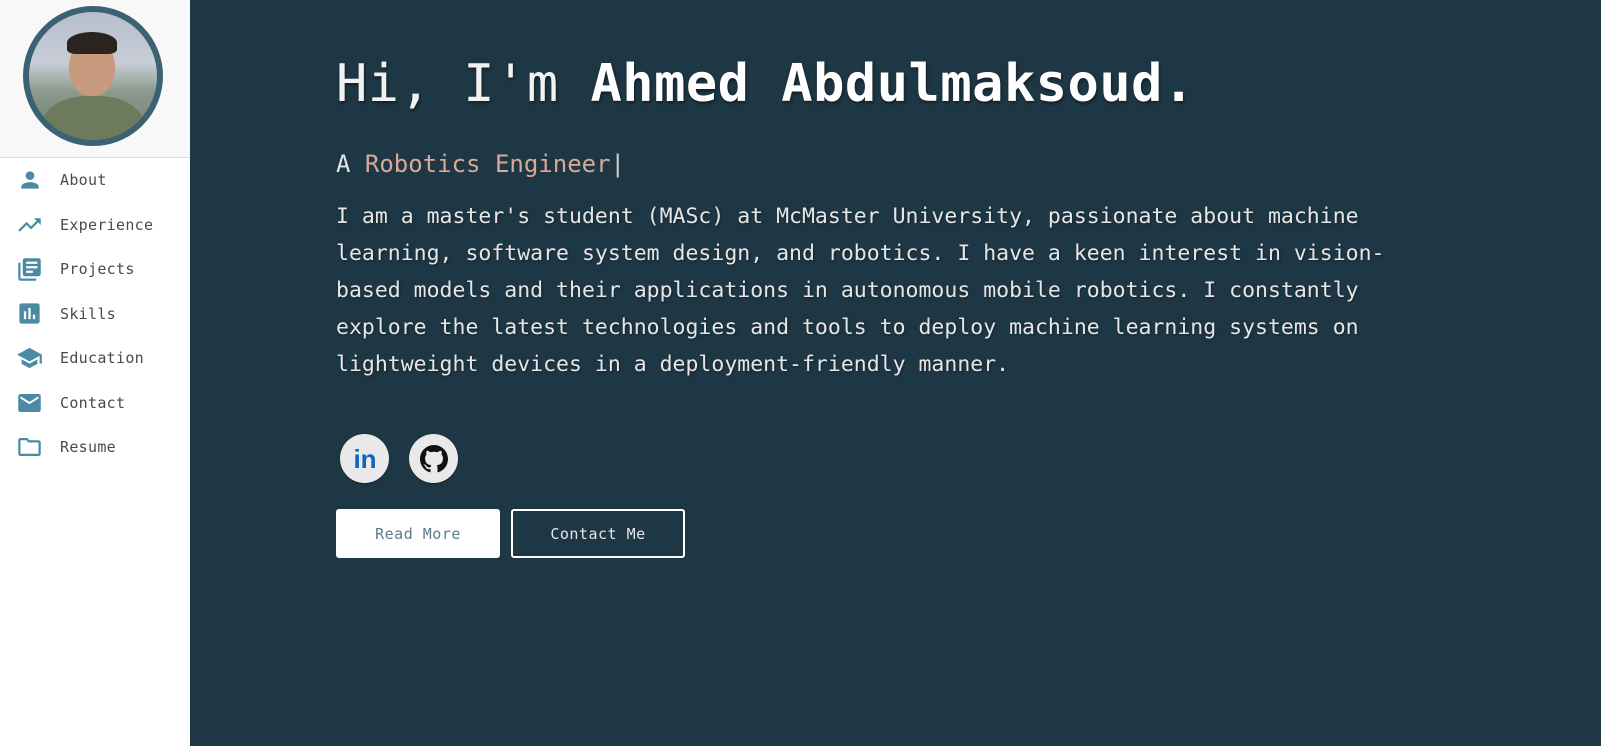 The image size is (1601, 746). Describe the element at coordinates (29, 402) in the screenshot. I see `mail-icon` at that location.